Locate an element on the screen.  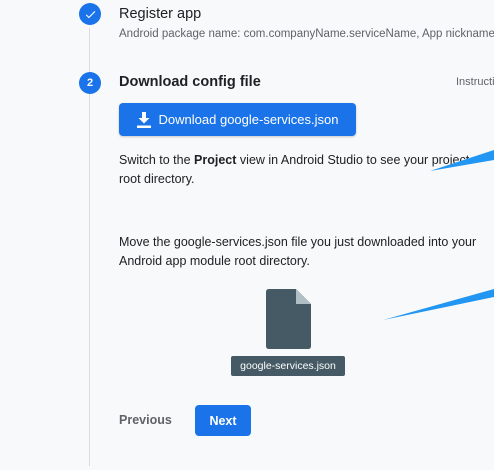
next-button: Next is located at coordinates (223, 420).